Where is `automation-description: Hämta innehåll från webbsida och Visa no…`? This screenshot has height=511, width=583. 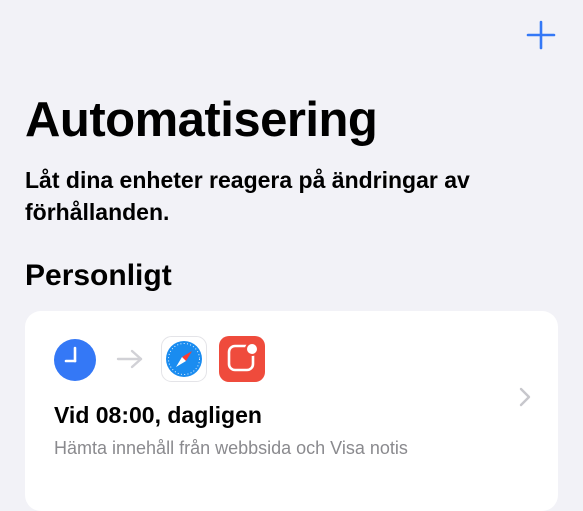
automation-description: Hämta innehåll från webbsida och Visa no… is located at coordinates (231, 448).